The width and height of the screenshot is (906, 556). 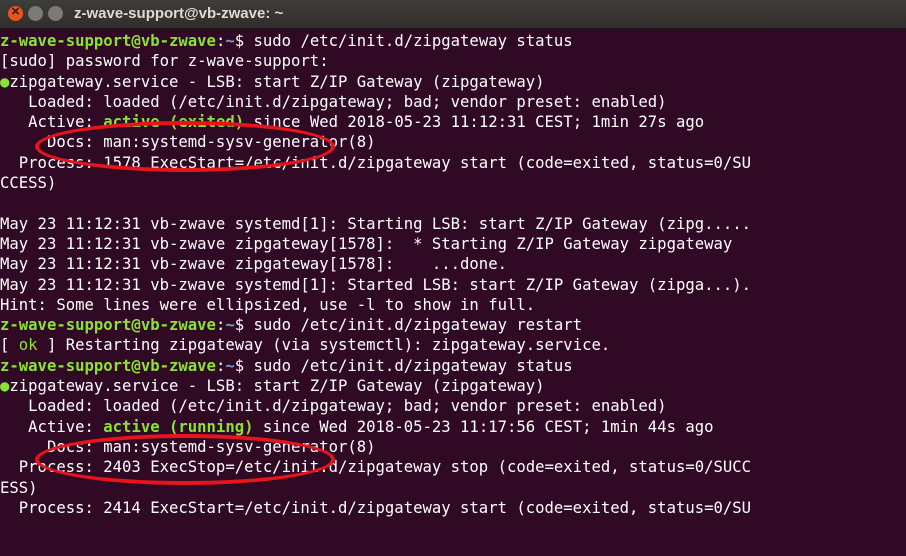 What do you see at coordinates (453, 14) in the screenshot?
I see `title-bar: z-wave-support@vb-zwave: ~` at bounding box center [453, 14].